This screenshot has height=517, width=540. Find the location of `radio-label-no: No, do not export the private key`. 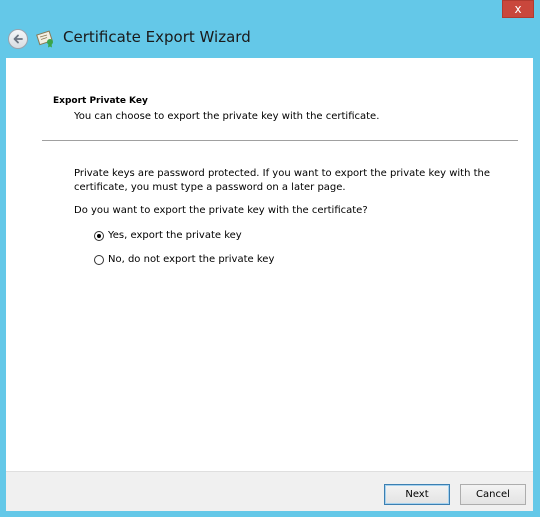

radio-label-no: No, do not export the private key is located at coordinates (191, 259).